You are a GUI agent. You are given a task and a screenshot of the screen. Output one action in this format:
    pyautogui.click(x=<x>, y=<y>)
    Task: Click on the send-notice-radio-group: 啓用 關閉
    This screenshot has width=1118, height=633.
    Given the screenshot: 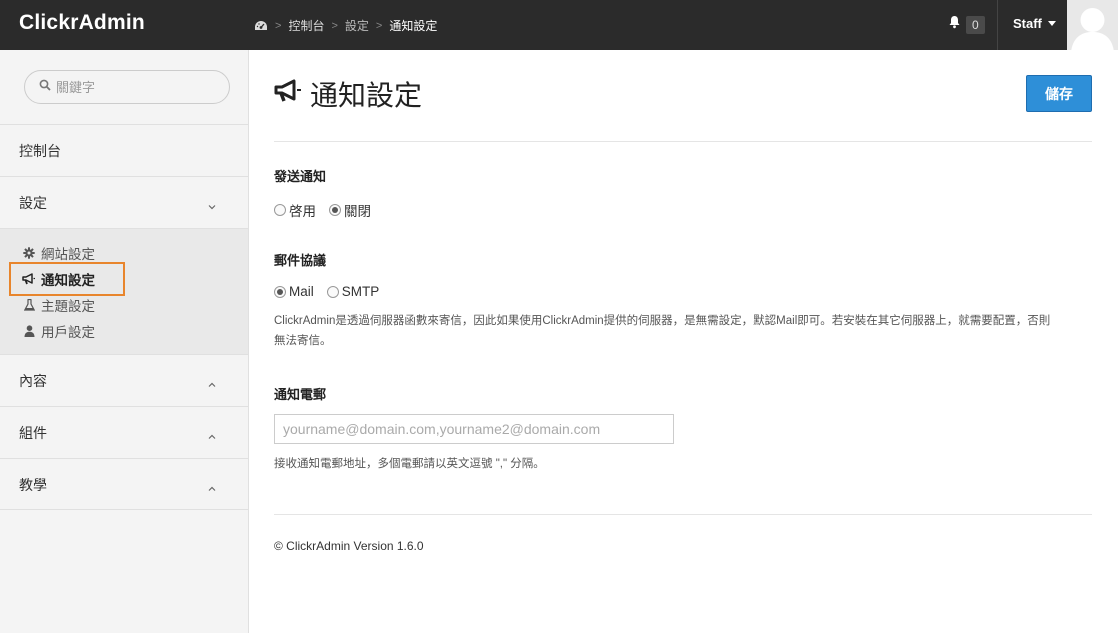 What is the action you would take?
    pyautogui.click(x=329, y=210)
    